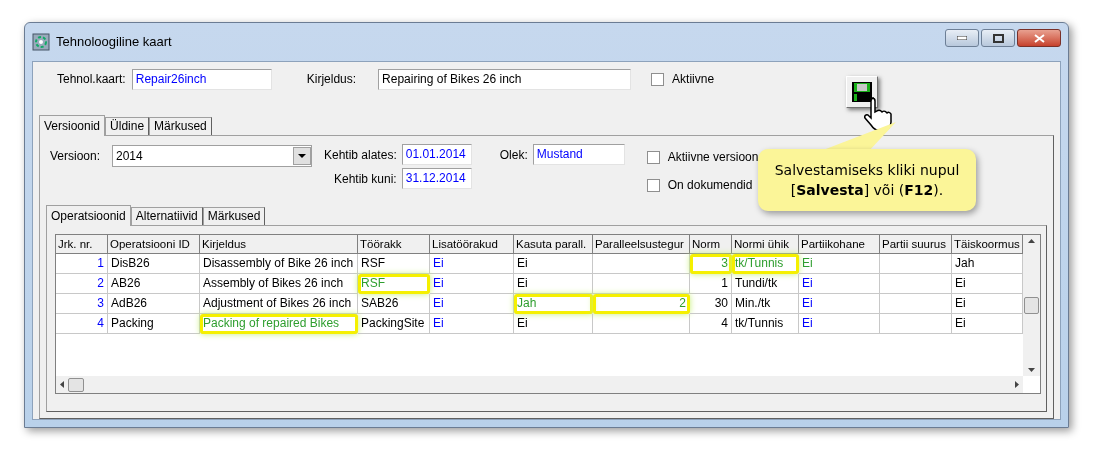 The image size is (1093, 452). What do you see at coordinates (436, 154) in the screenshot?
I see `text-field: 01.01.2014` at bounding box center [436, 154].